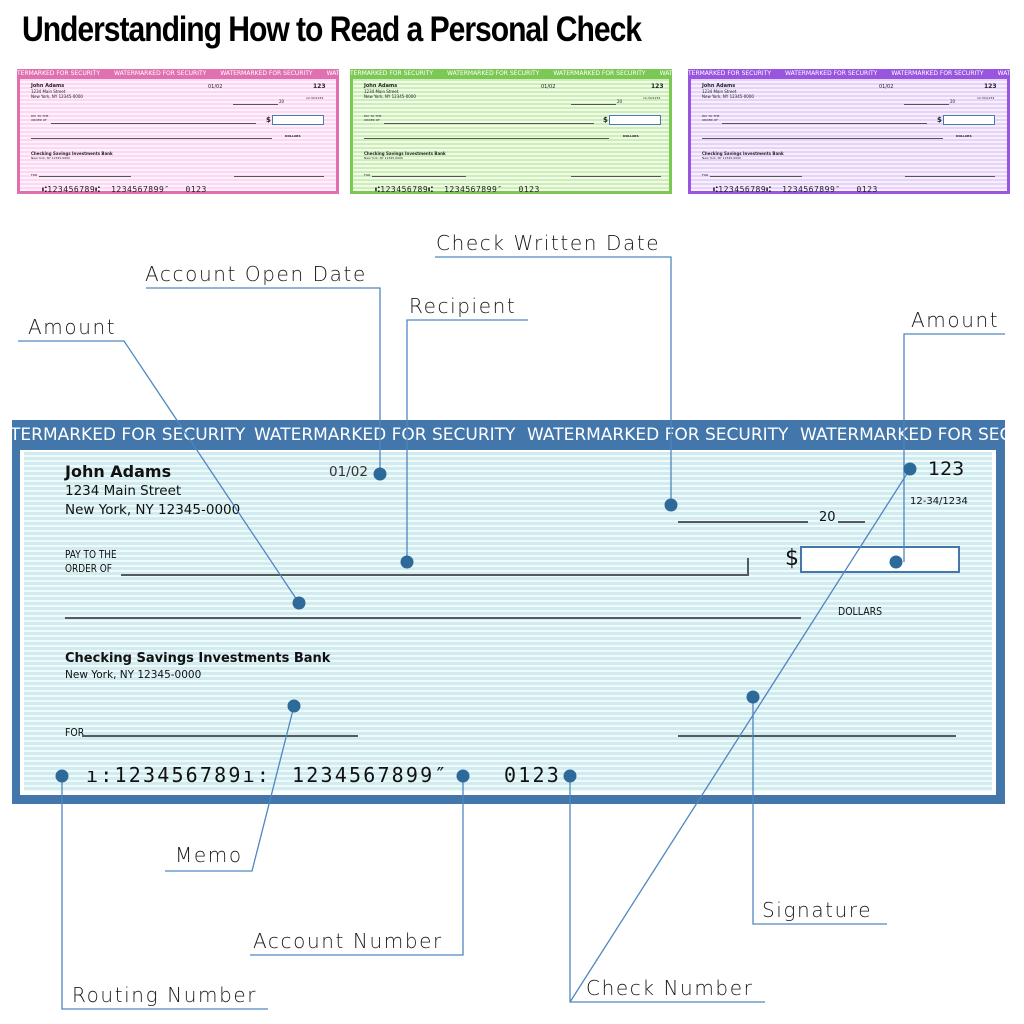 This screenshot has height=1024, width=1024. What do you see at coordinates (256, 274) in the screenshot?
I see `label-account-open-date: Account Open Date` at bounding box center [256, 274].